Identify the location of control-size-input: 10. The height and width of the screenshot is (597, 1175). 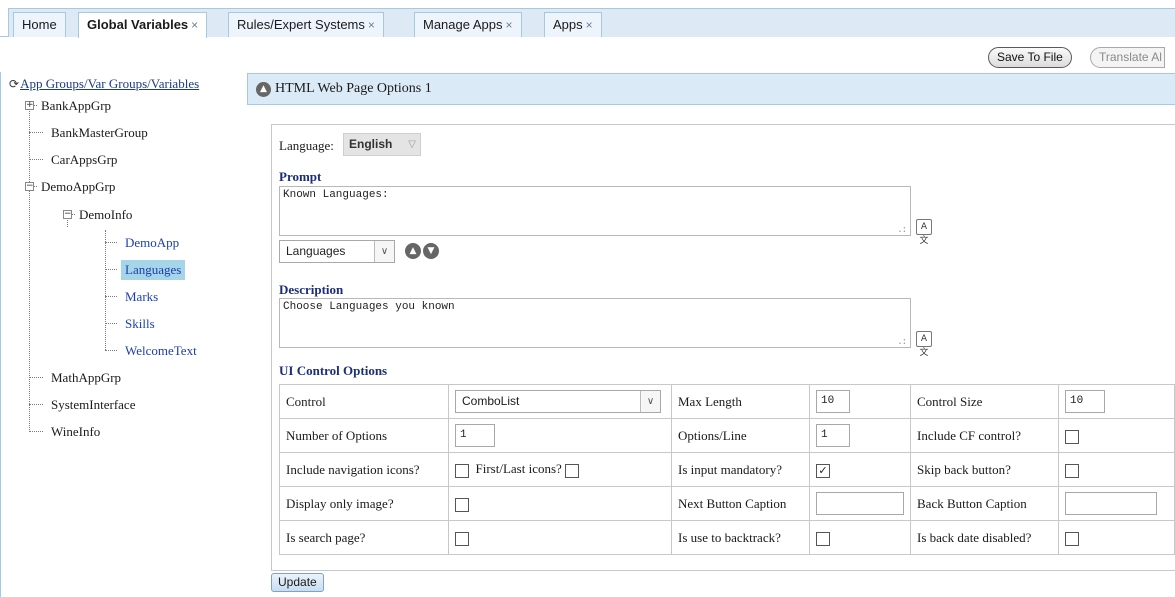
(1085, 401).